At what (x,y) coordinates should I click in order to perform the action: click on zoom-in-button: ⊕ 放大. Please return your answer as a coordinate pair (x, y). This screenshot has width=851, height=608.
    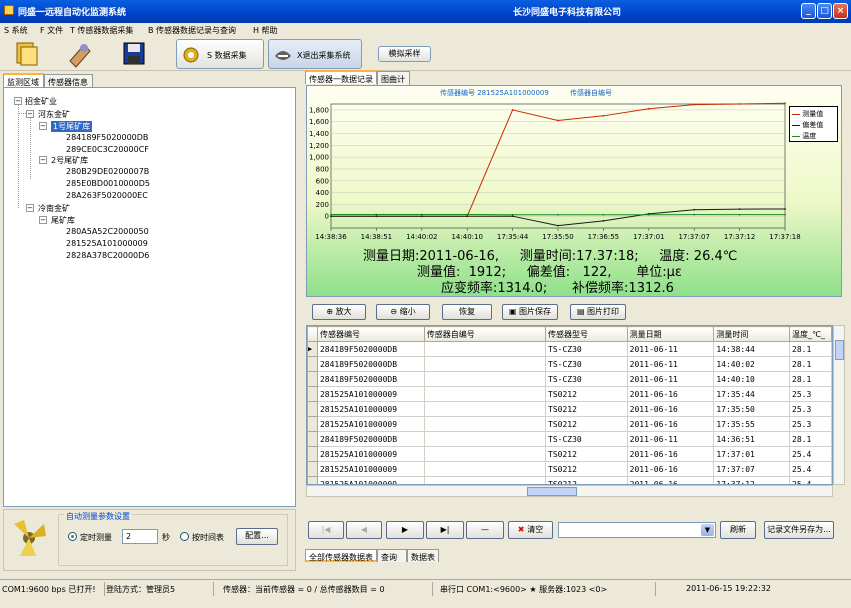
    Looking at the image, I should click on (339, 312).